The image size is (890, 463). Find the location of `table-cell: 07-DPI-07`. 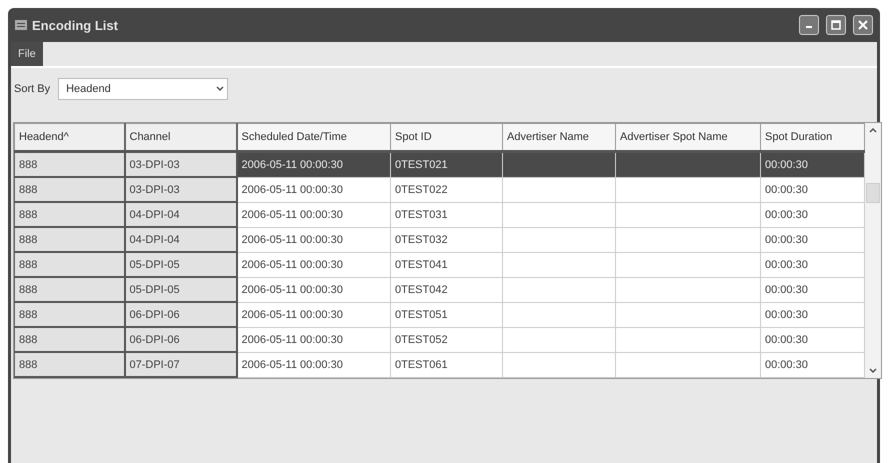

table-cell: 07-DPI-07 is located at coordinates (180, 364).